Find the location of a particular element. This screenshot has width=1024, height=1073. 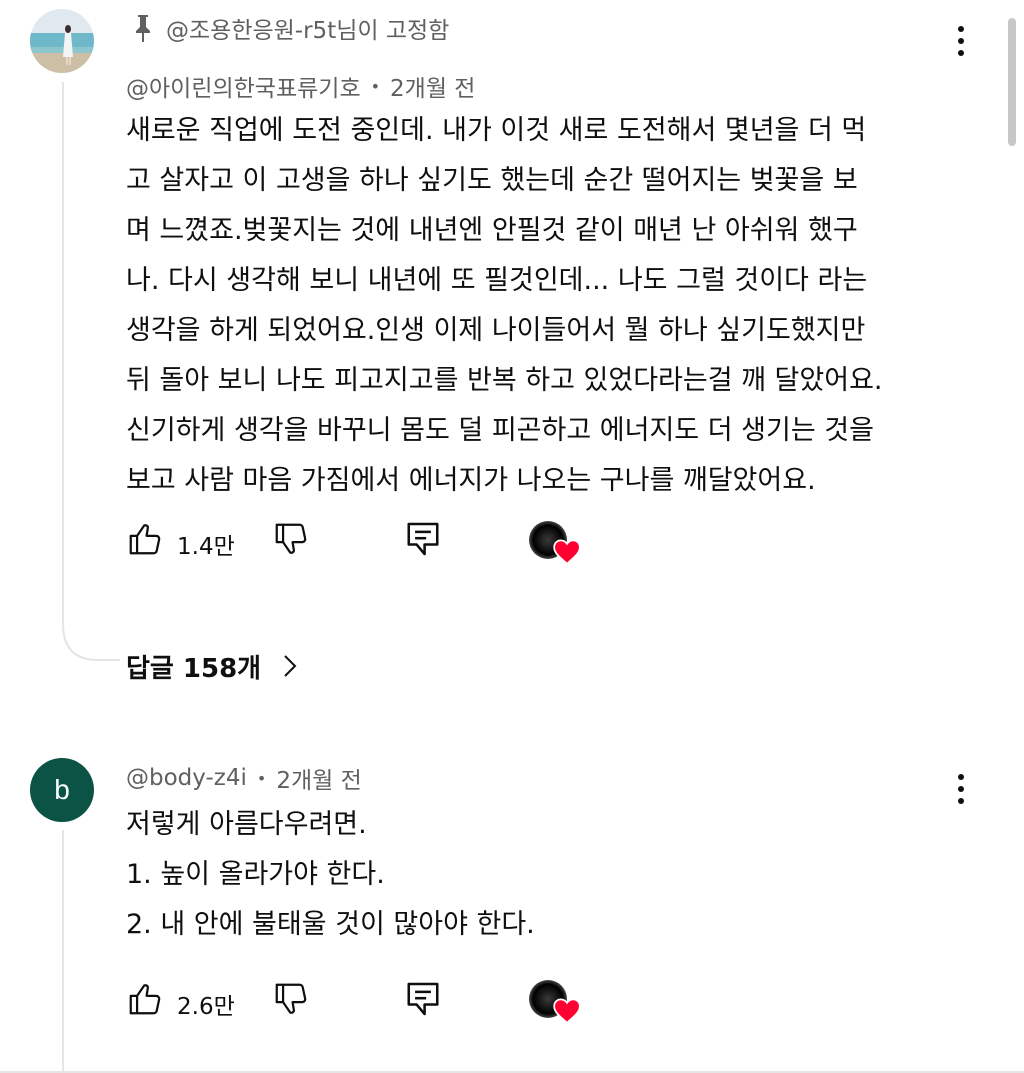

pinned-row: @조용한응원-r5t님이 고정함 is located at coordinates (289, 28).